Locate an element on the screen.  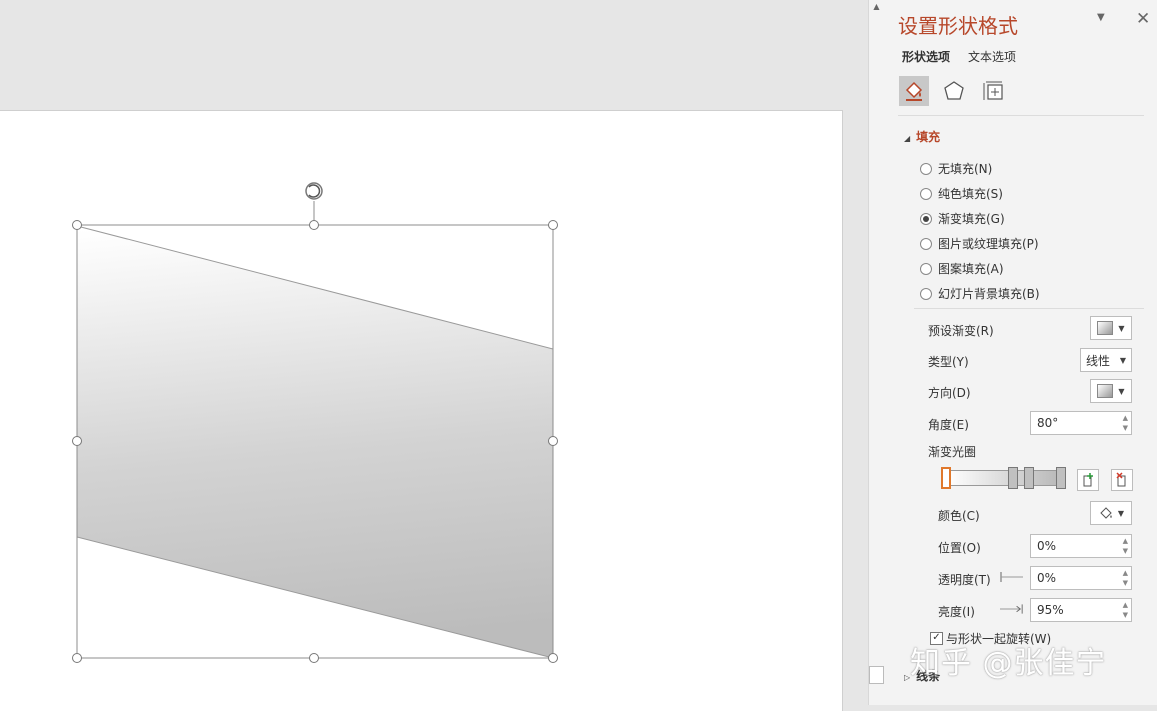
transparency-slider is located at coordinates (1011, 577).